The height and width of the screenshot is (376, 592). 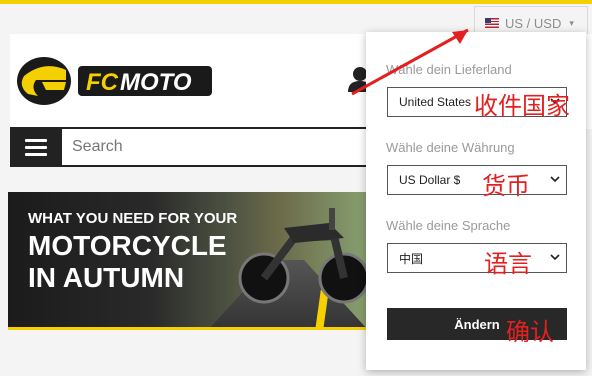 I want to click on search-bar: Search, so click(x=190, y=147).